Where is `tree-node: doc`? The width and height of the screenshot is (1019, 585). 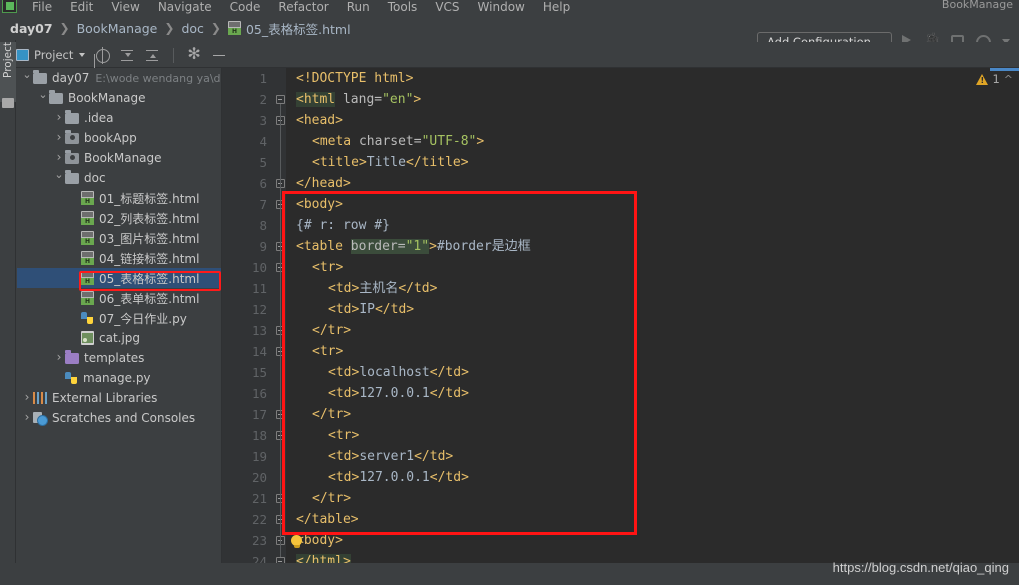 tree-node: doc is located at coordinates (119, 178).